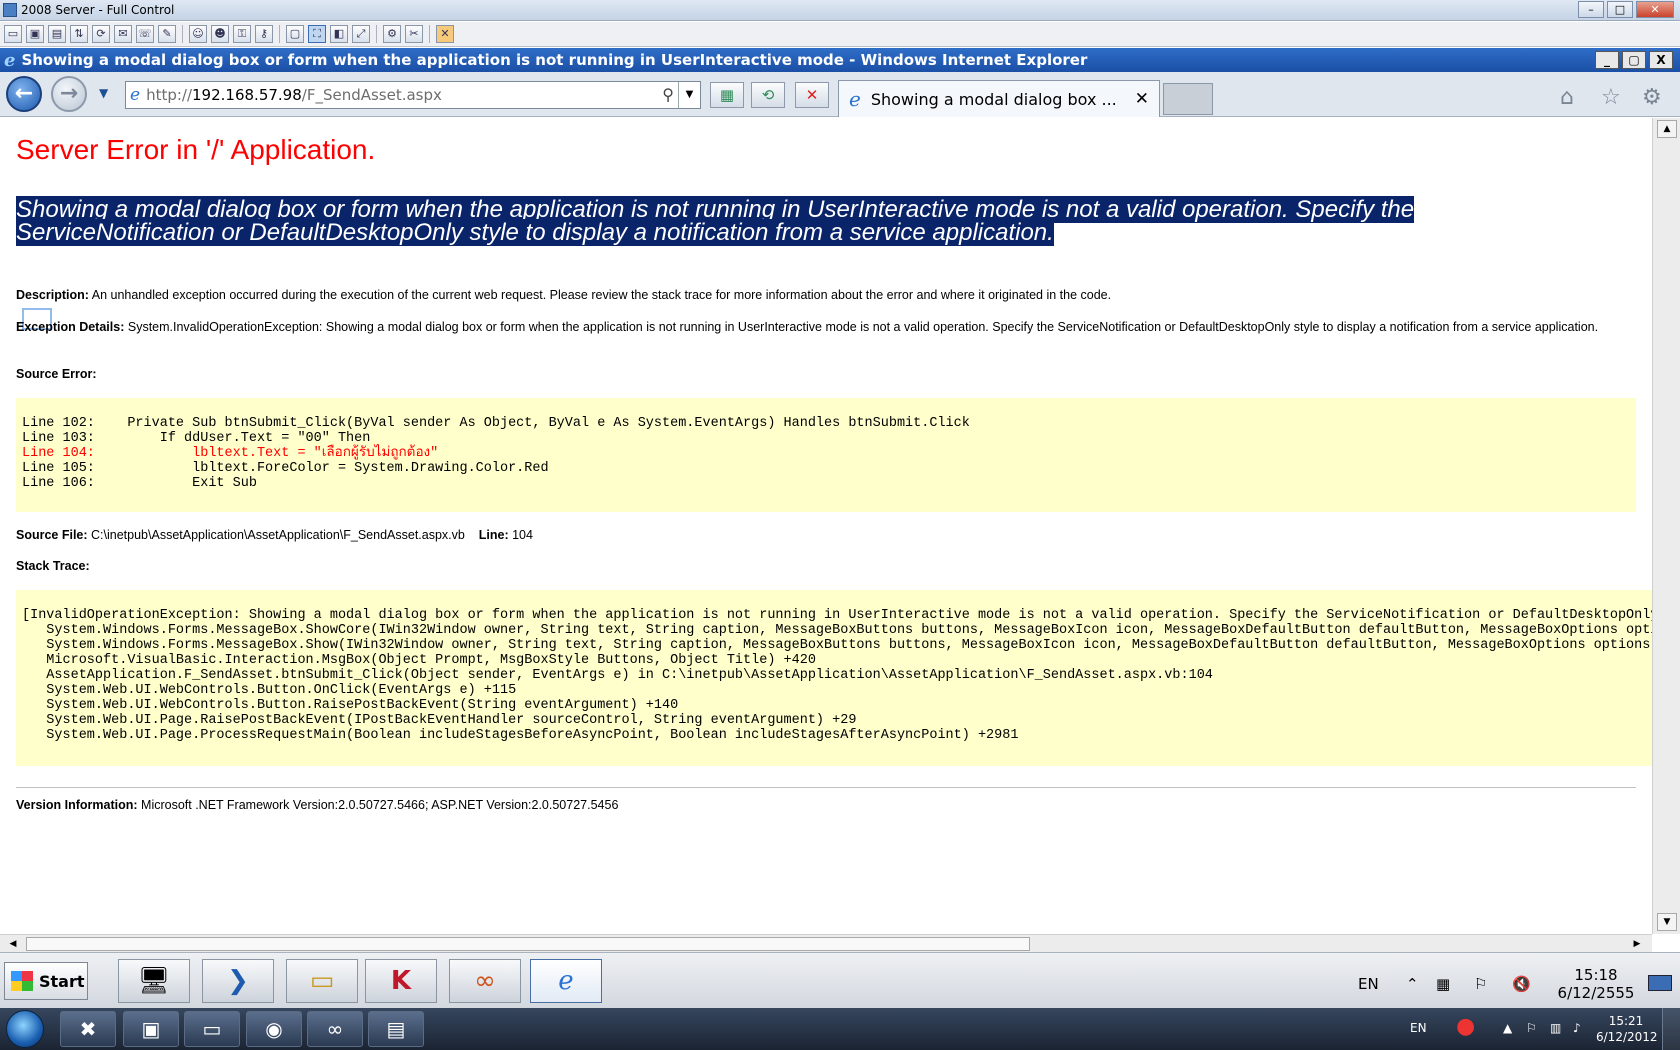  I want to click on scroll-left-button: ◀, so click(13, 944).